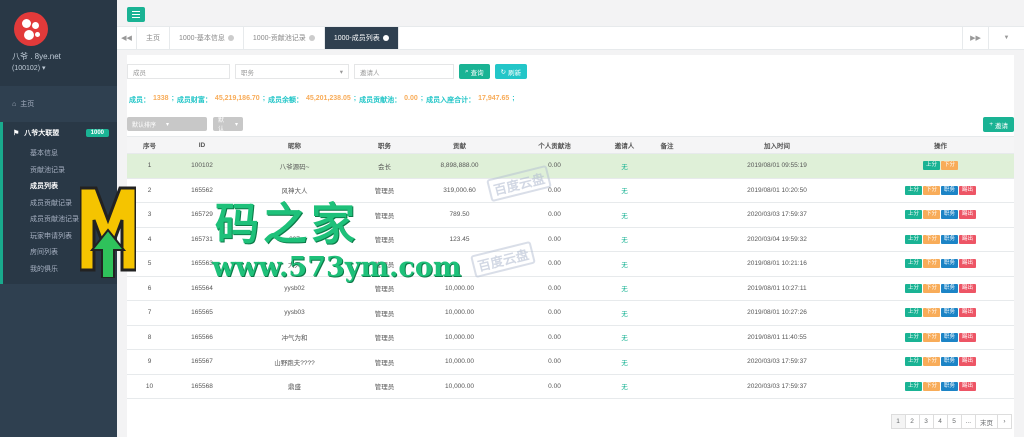 The height and width of the screenshot is (437, 1024). I want to click on search-button: ⌕ 查询, so click(474, 71).